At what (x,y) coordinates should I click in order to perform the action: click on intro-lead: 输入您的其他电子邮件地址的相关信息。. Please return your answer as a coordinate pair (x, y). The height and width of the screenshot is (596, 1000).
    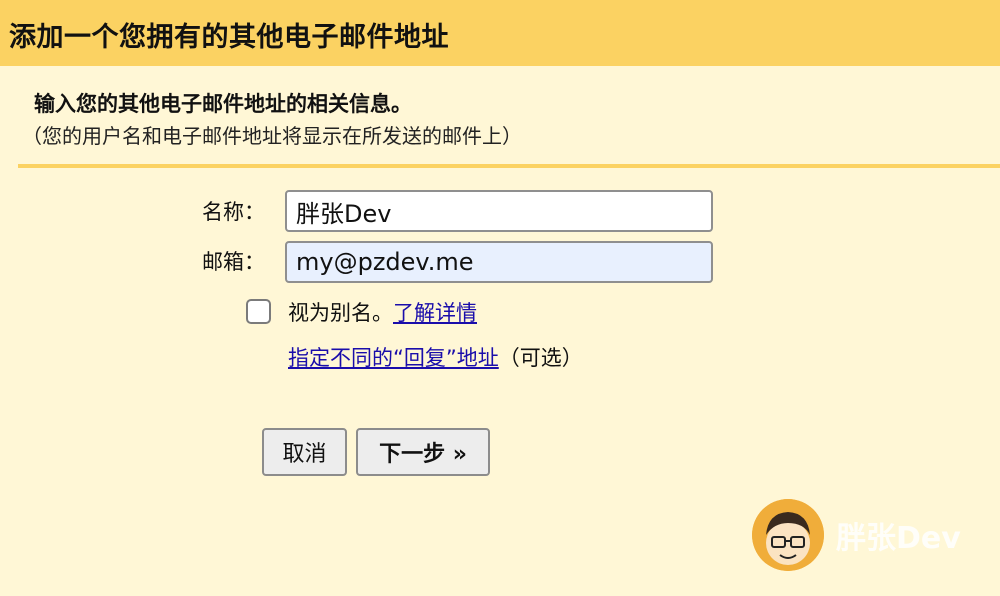
    Looking at the image, I should click on (223, 104).